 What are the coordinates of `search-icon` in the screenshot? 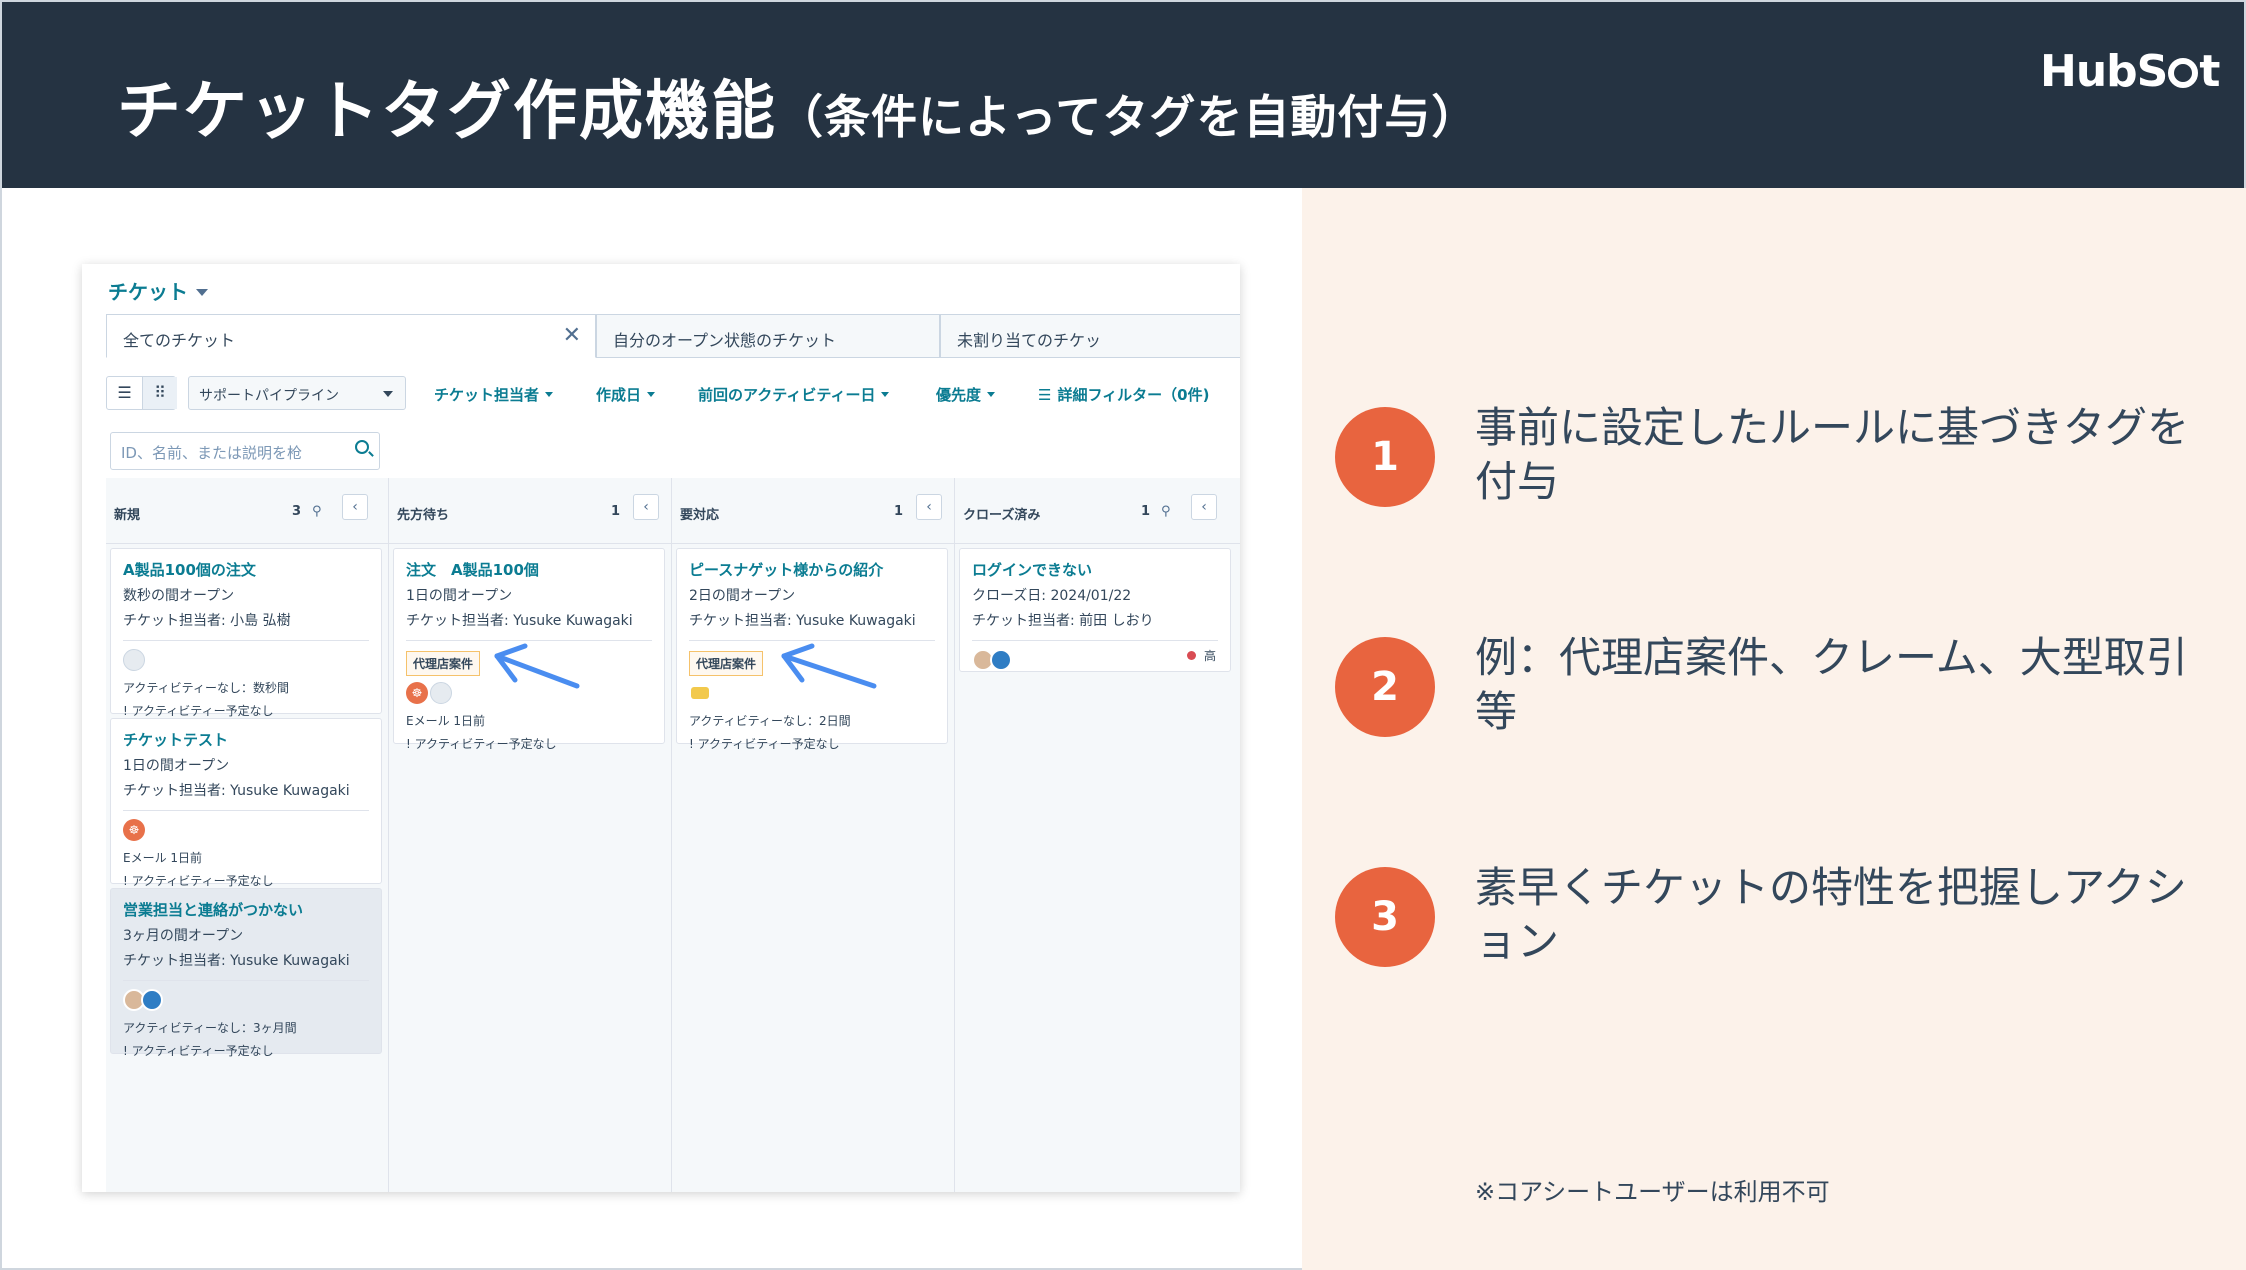 It's located at (362, 447).